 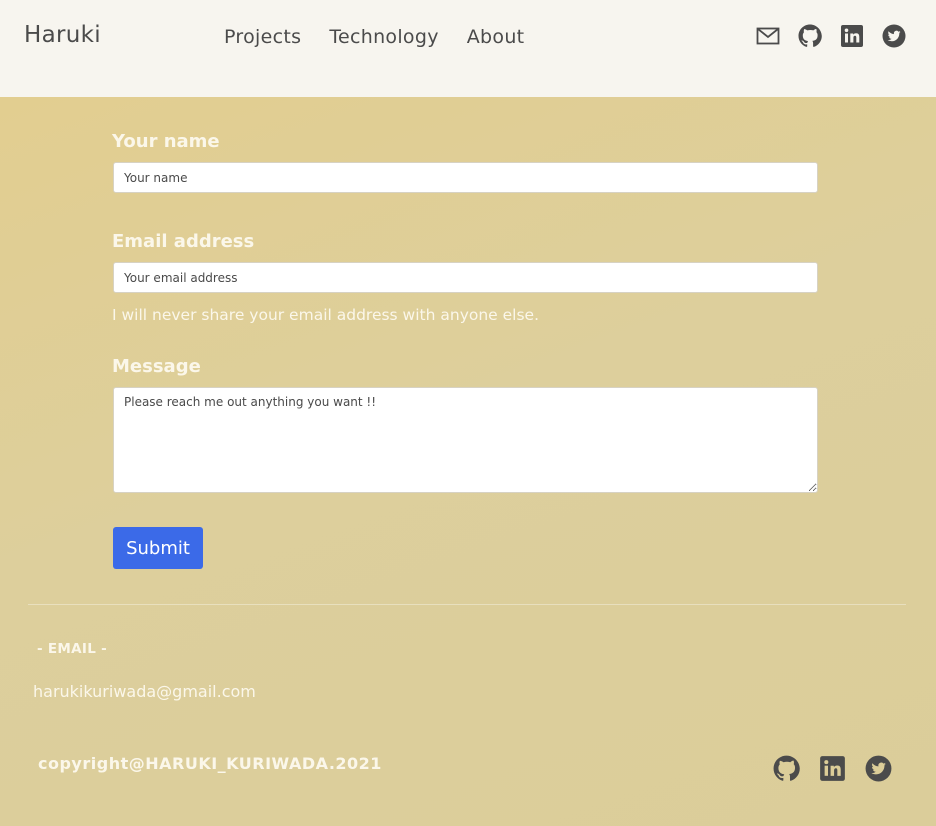 I want to click on email-label: Email address, so click(x=183, y=241).